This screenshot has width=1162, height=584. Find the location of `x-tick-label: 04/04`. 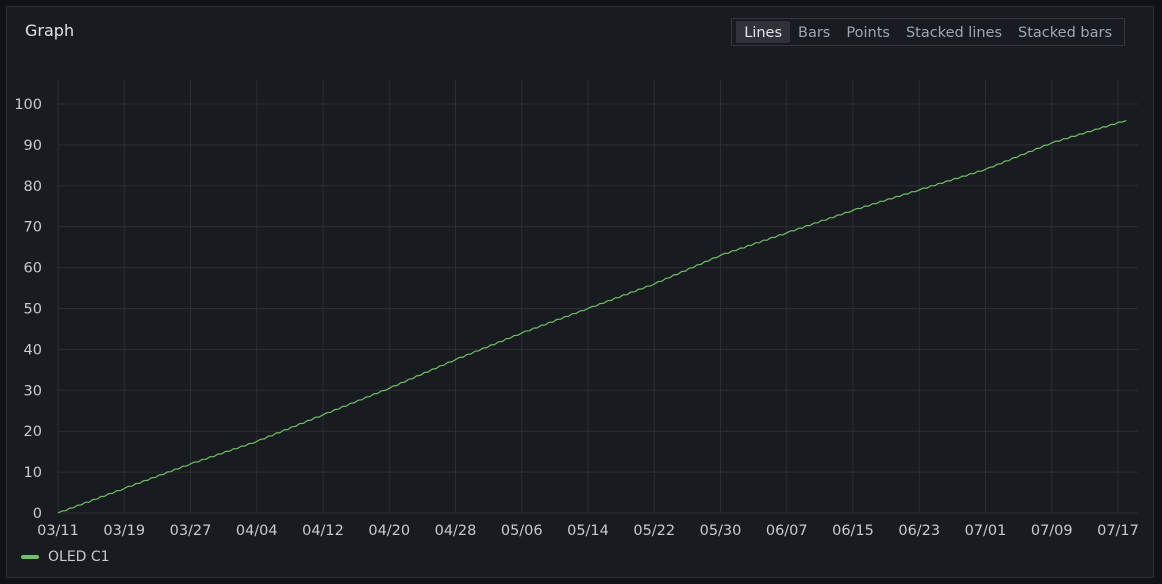

x-tick-label: 04/04 is located at coordinates (257, 531).